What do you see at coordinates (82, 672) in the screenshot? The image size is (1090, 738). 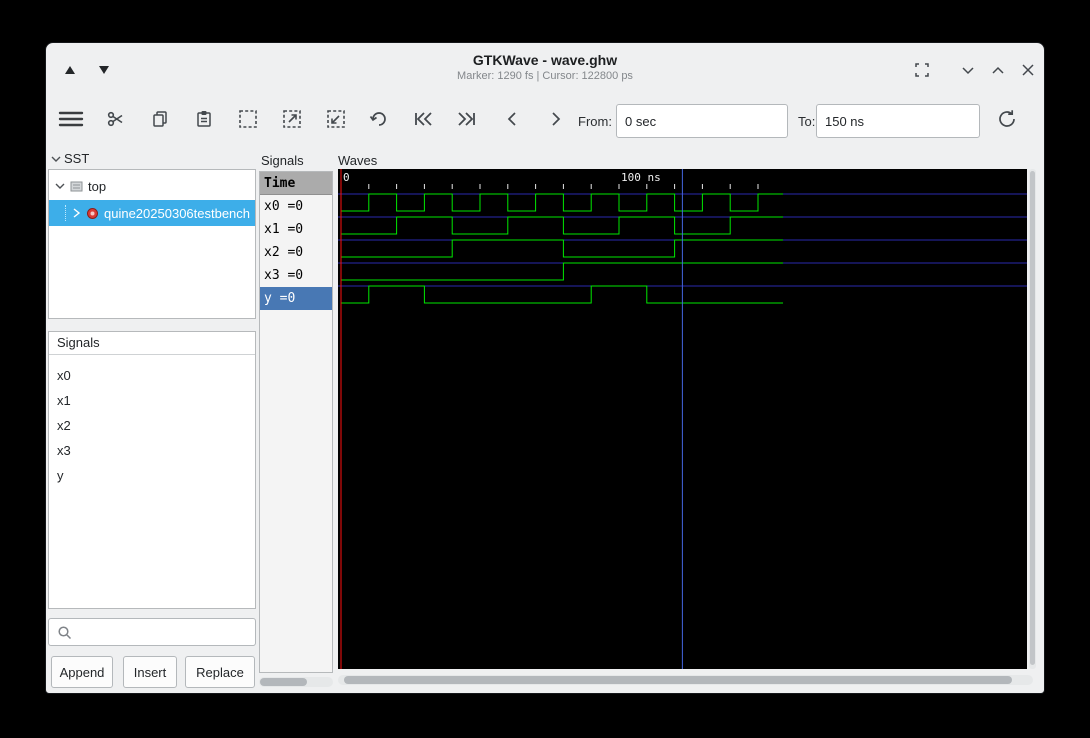 I see `append-button: Append` at bounding box center [82, 672].